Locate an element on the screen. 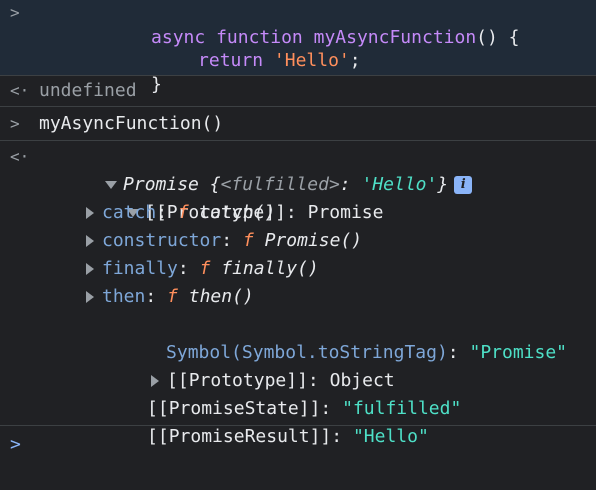 This screenshot has width=596, height=490. tree-row-method-constructor: constructor: f Promise() is located at coordinates (298, 241).